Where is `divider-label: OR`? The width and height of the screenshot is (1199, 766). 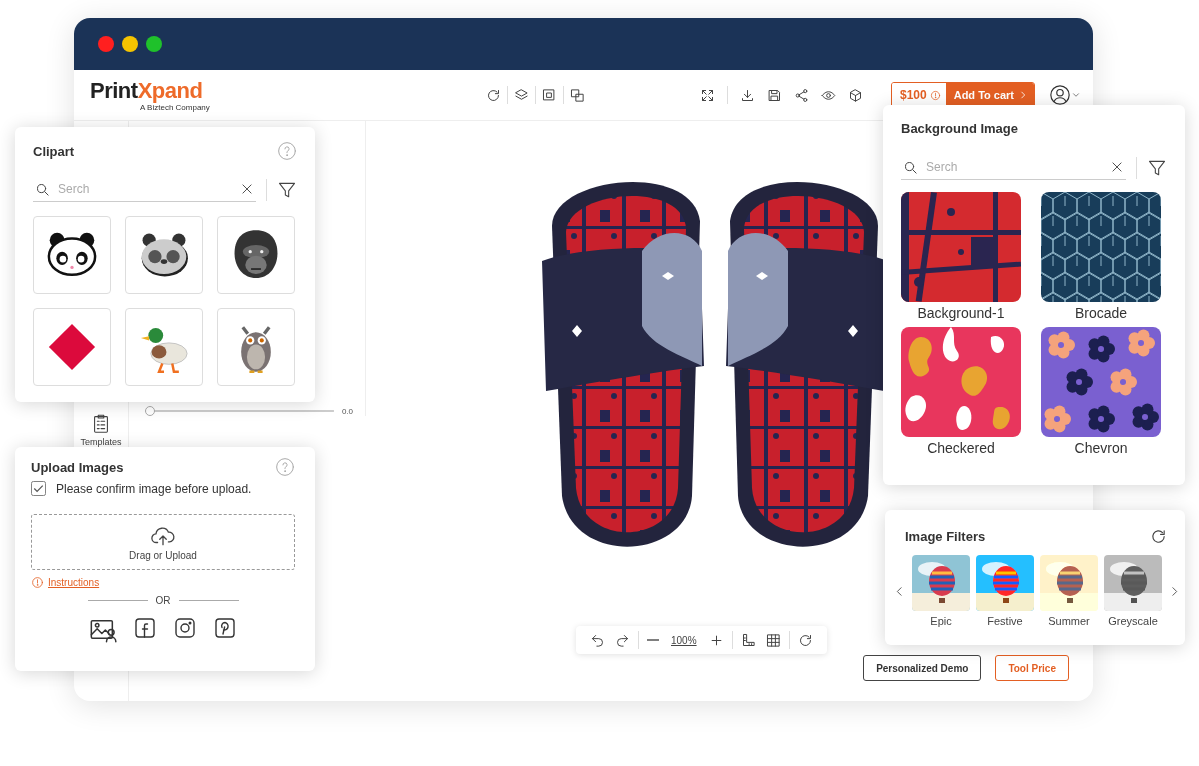 divider-label: OR is located at coordinates (163, 600).